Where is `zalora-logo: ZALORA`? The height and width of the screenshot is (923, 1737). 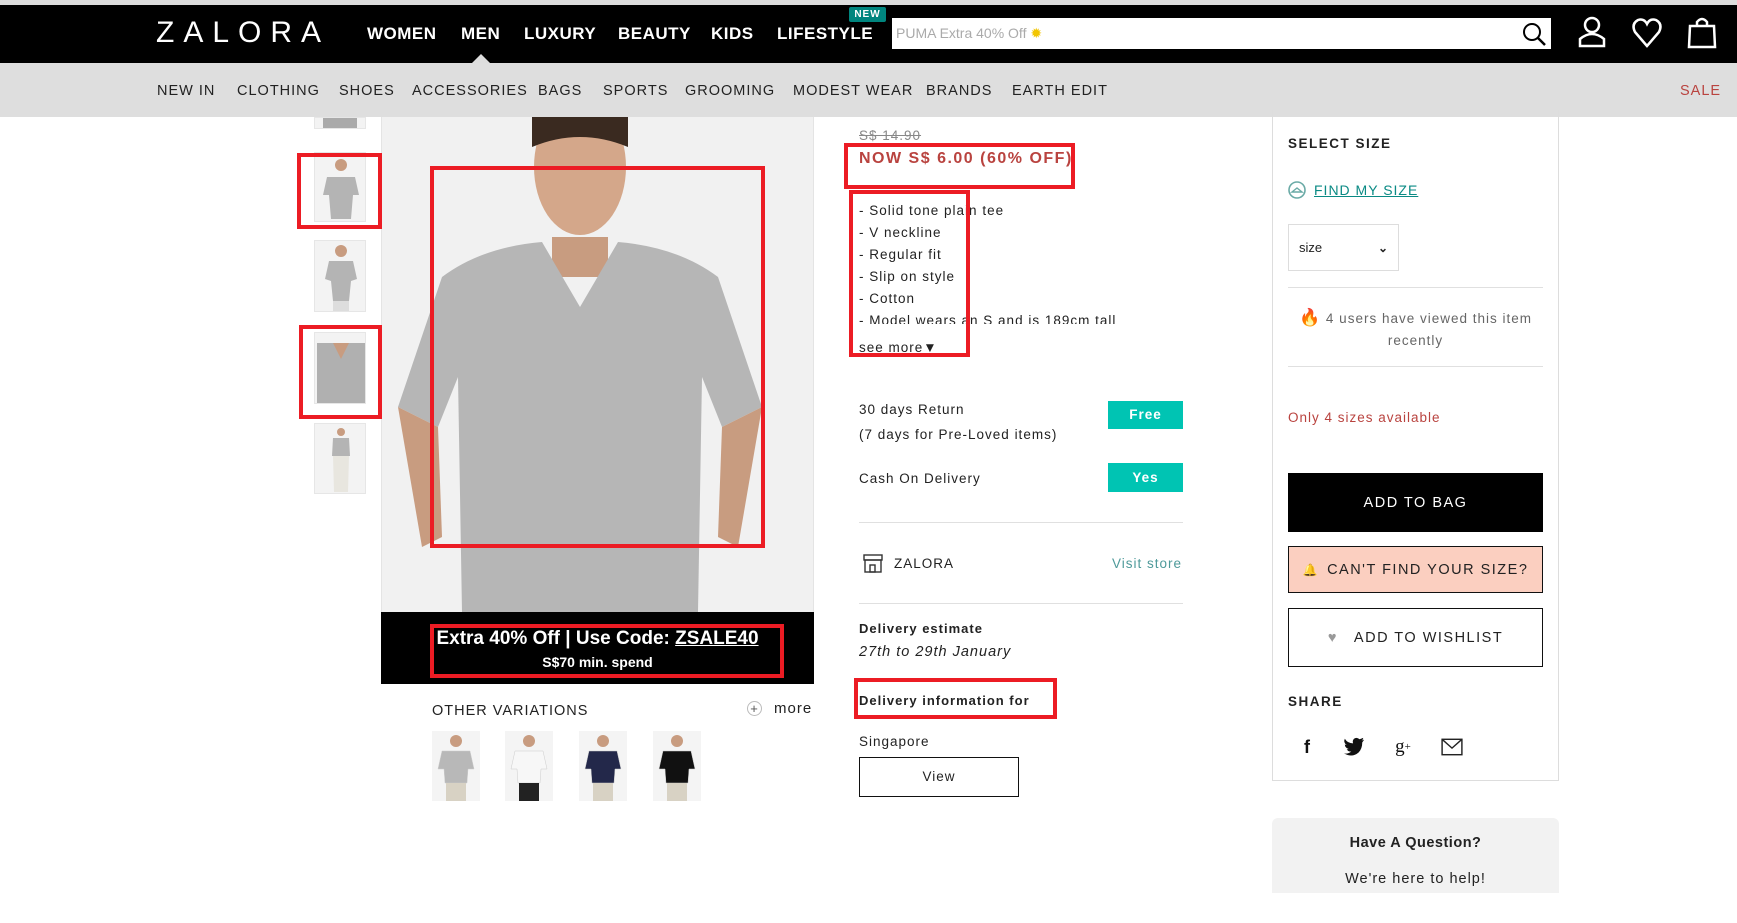 zalora-logo: ZALORA is located at coordinates (243, 33).